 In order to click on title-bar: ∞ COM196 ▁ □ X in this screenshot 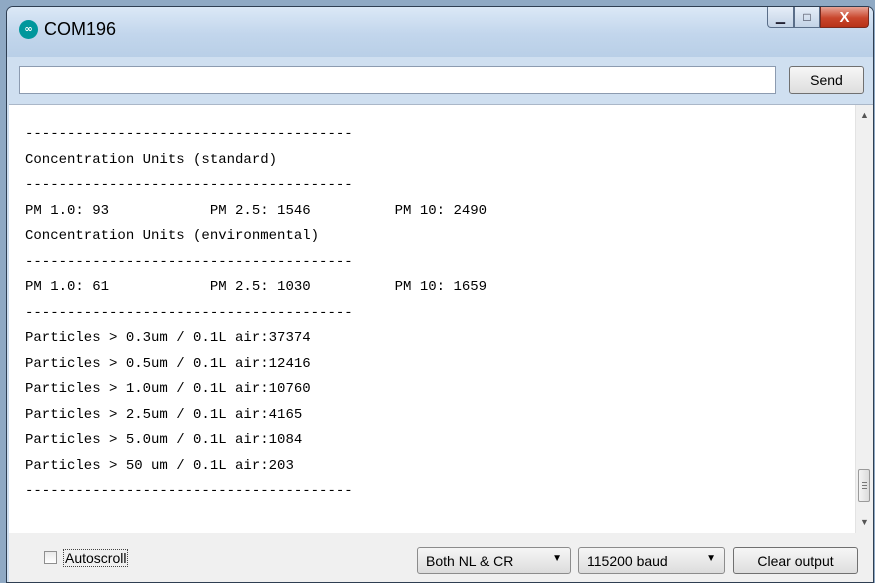, I will do `click(440, 32)`.